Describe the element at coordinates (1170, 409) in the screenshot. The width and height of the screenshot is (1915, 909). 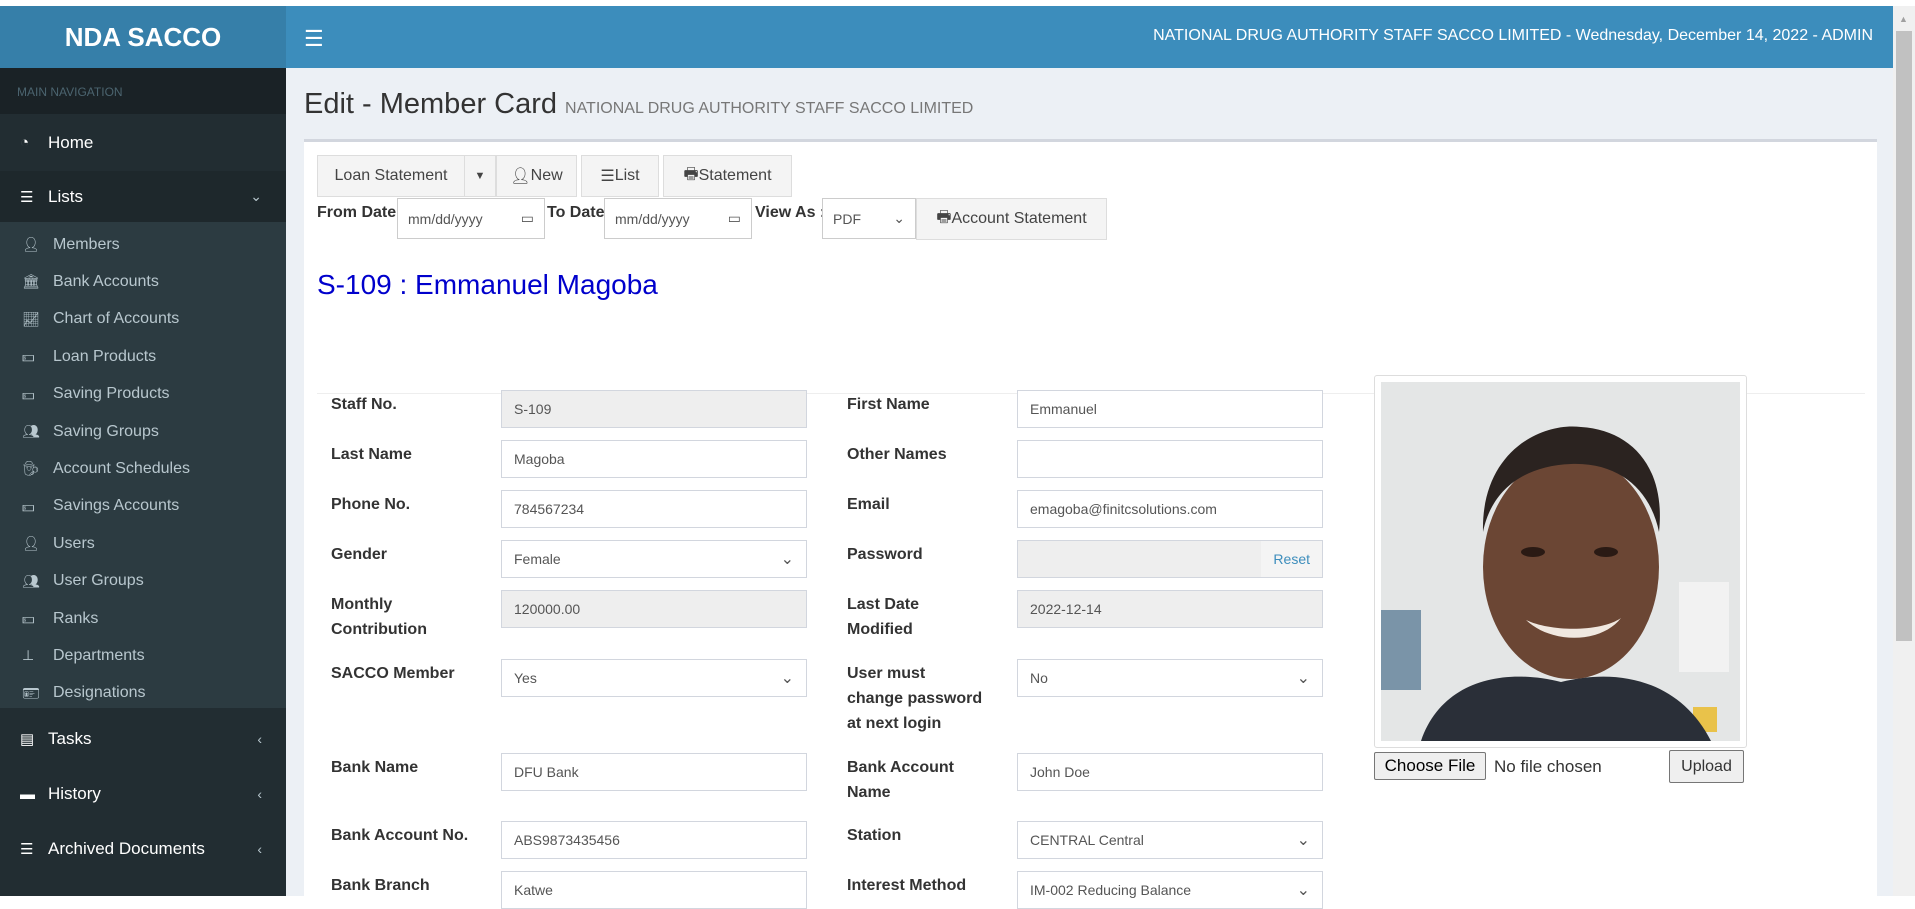
I see `first-name-input: Emmanuel` at that location.